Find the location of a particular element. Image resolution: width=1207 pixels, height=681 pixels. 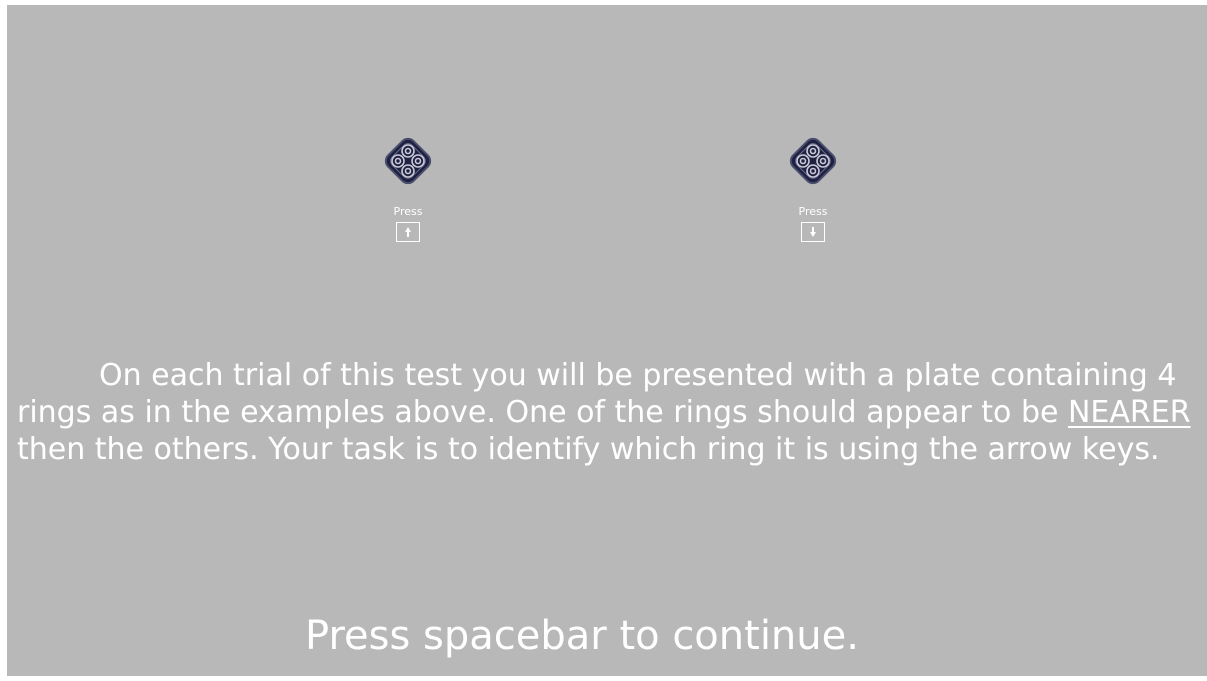

arrow-up-icon is located at coordinates (408, 232).